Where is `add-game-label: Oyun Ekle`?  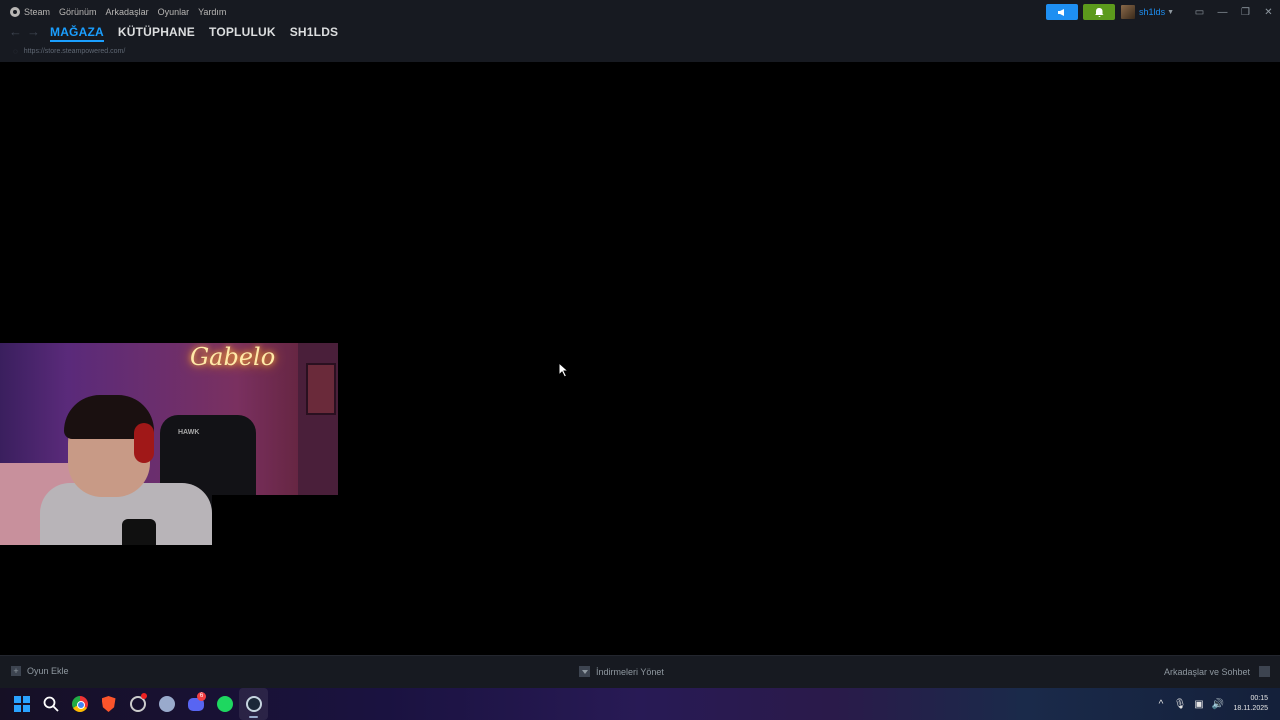
add-game-label: Oyun Ekle is located at coordinates (48, 671).